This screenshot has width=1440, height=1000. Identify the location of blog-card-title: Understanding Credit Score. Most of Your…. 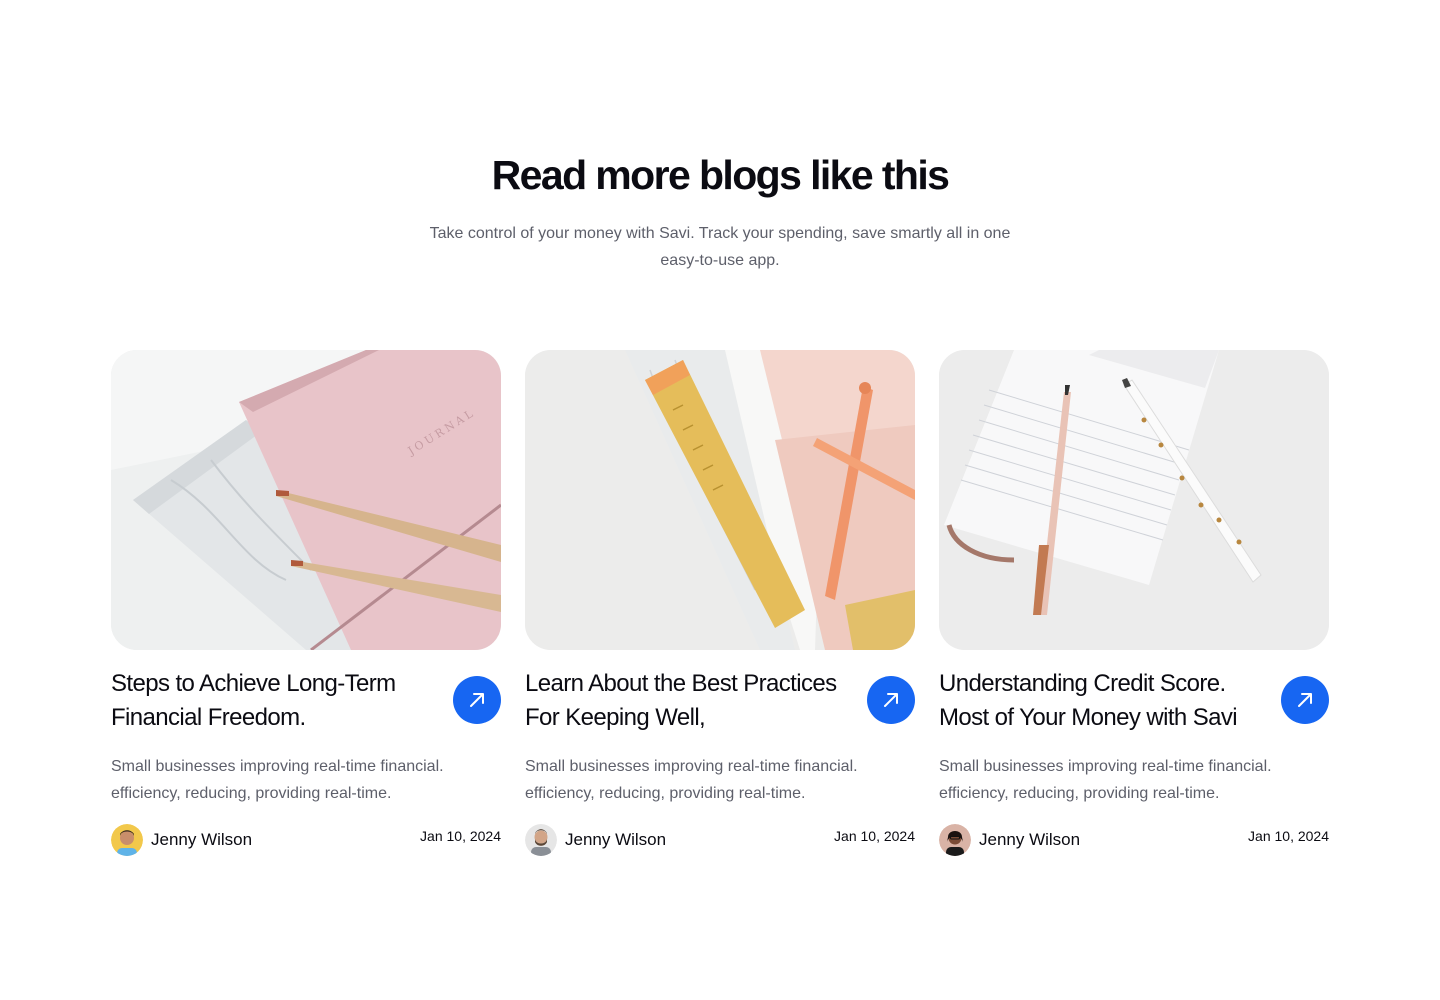
(1101, 701).